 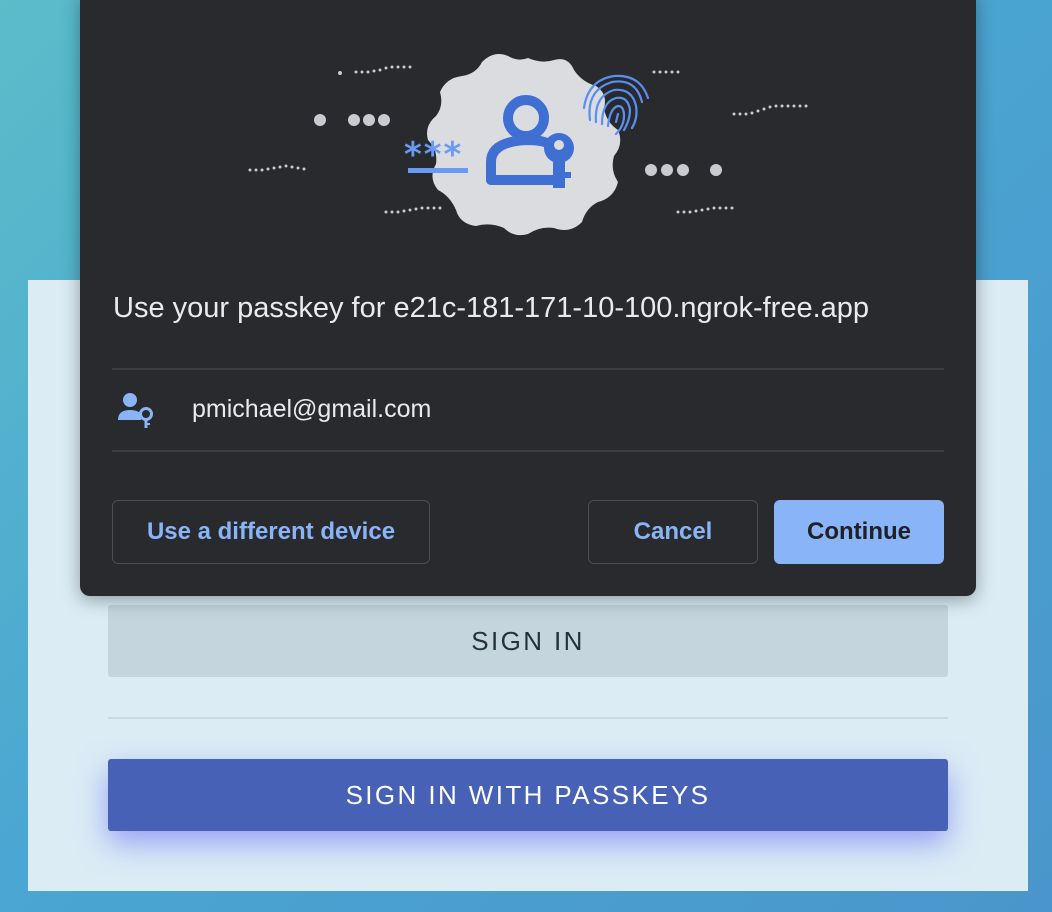 I want to click on separator-top, so click(x=528, y=369).